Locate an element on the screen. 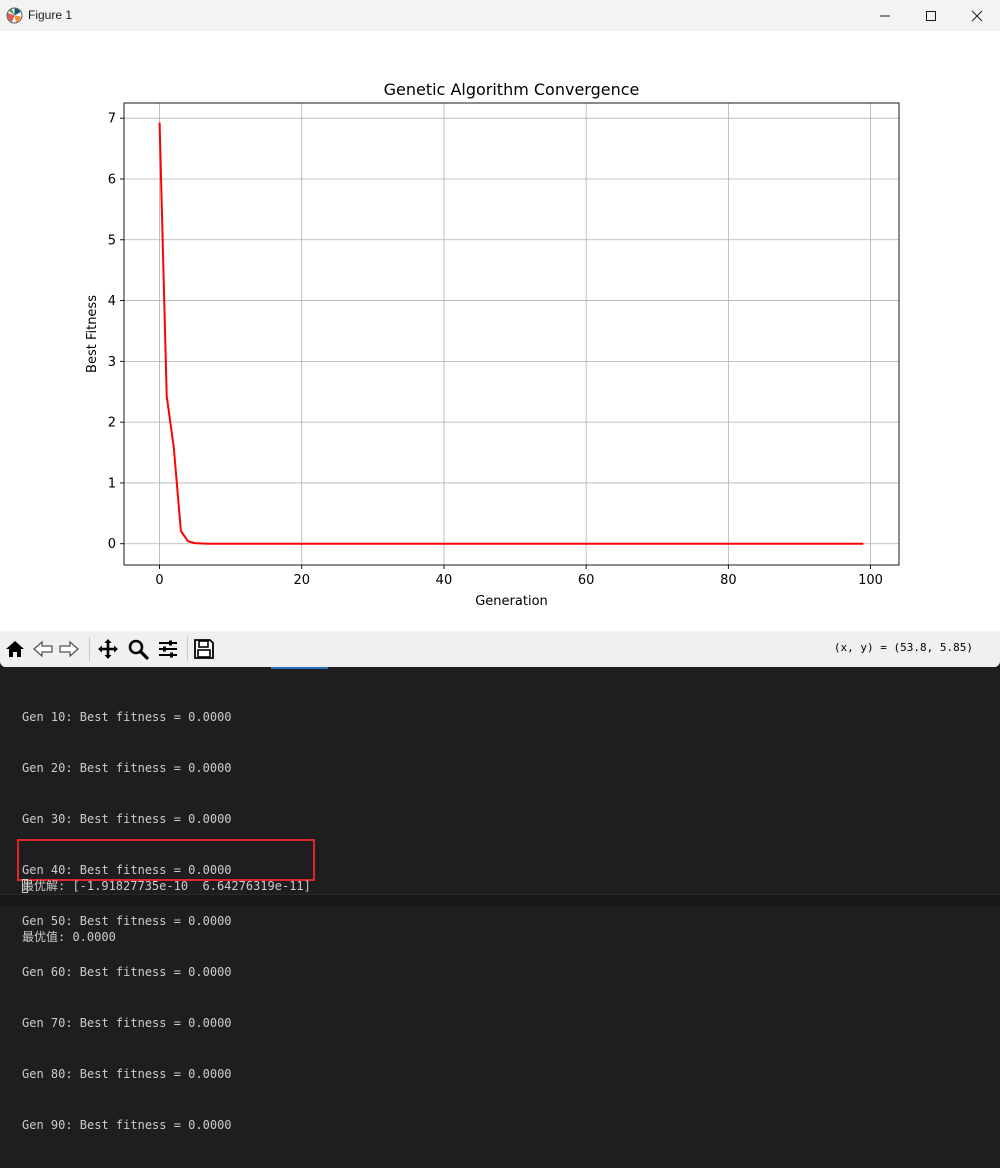 The image size is (1000, 1168). back-button is located at coordinates (43, 649).